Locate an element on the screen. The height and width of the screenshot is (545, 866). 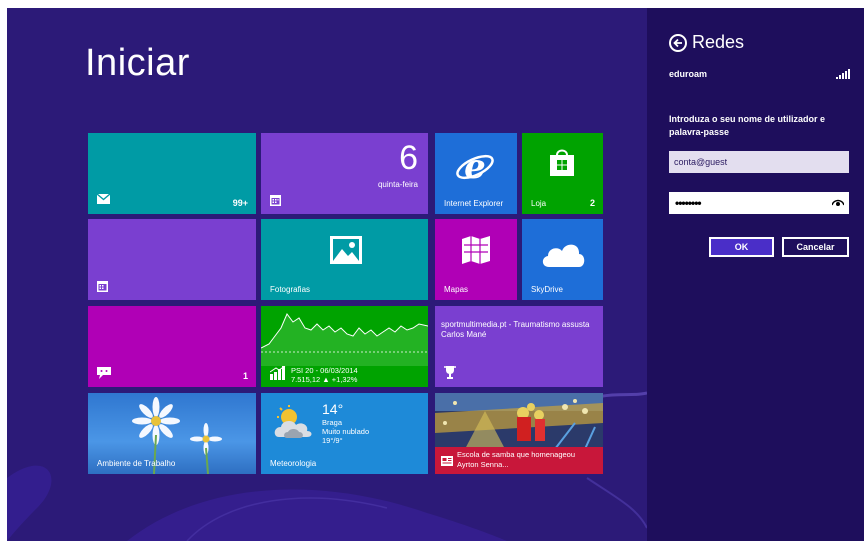
arrow-left-icon is located at coordinates (677, 42).